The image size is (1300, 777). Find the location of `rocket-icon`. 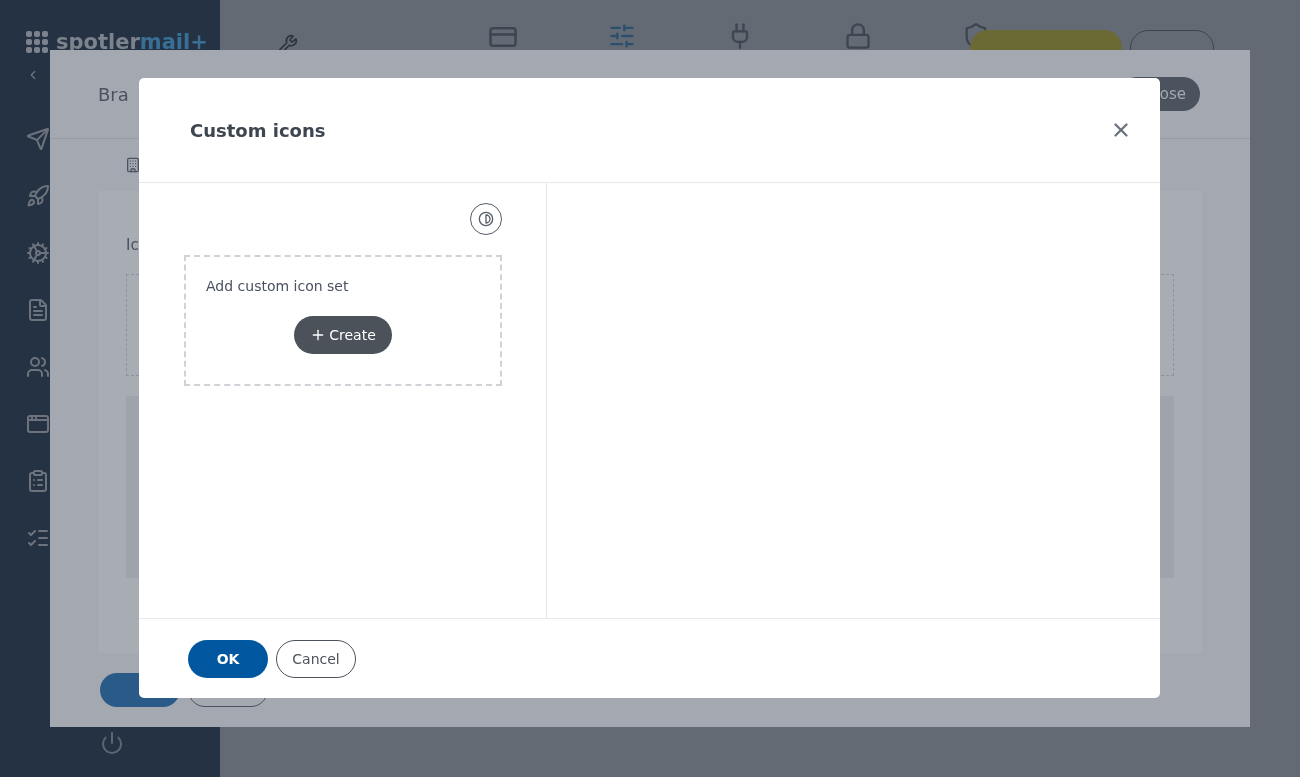

rocket-icon is located at coordinates (38, 196).